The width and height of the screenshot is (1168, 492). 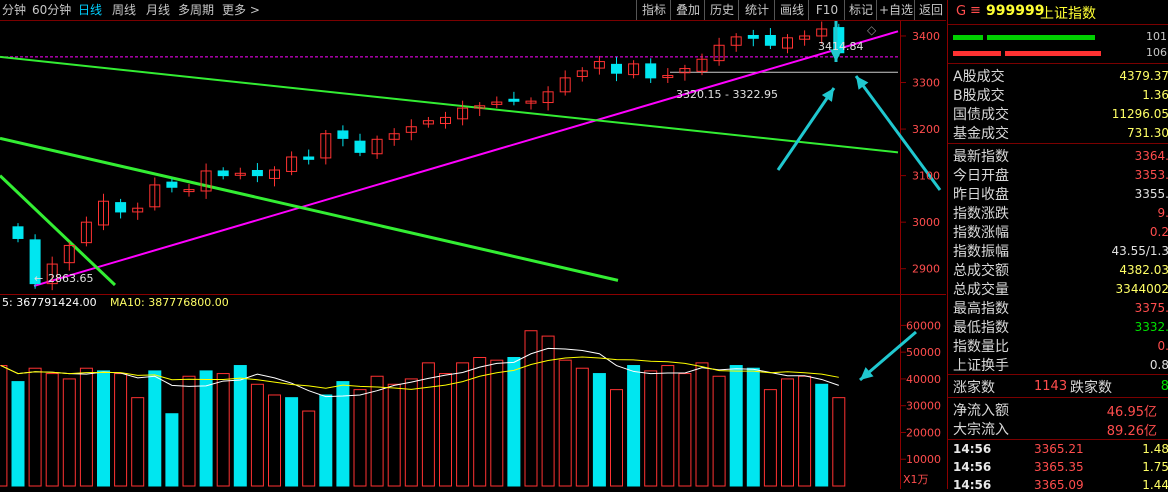 I want to click on period-multi: 多周期, so click(x=196, y=10).